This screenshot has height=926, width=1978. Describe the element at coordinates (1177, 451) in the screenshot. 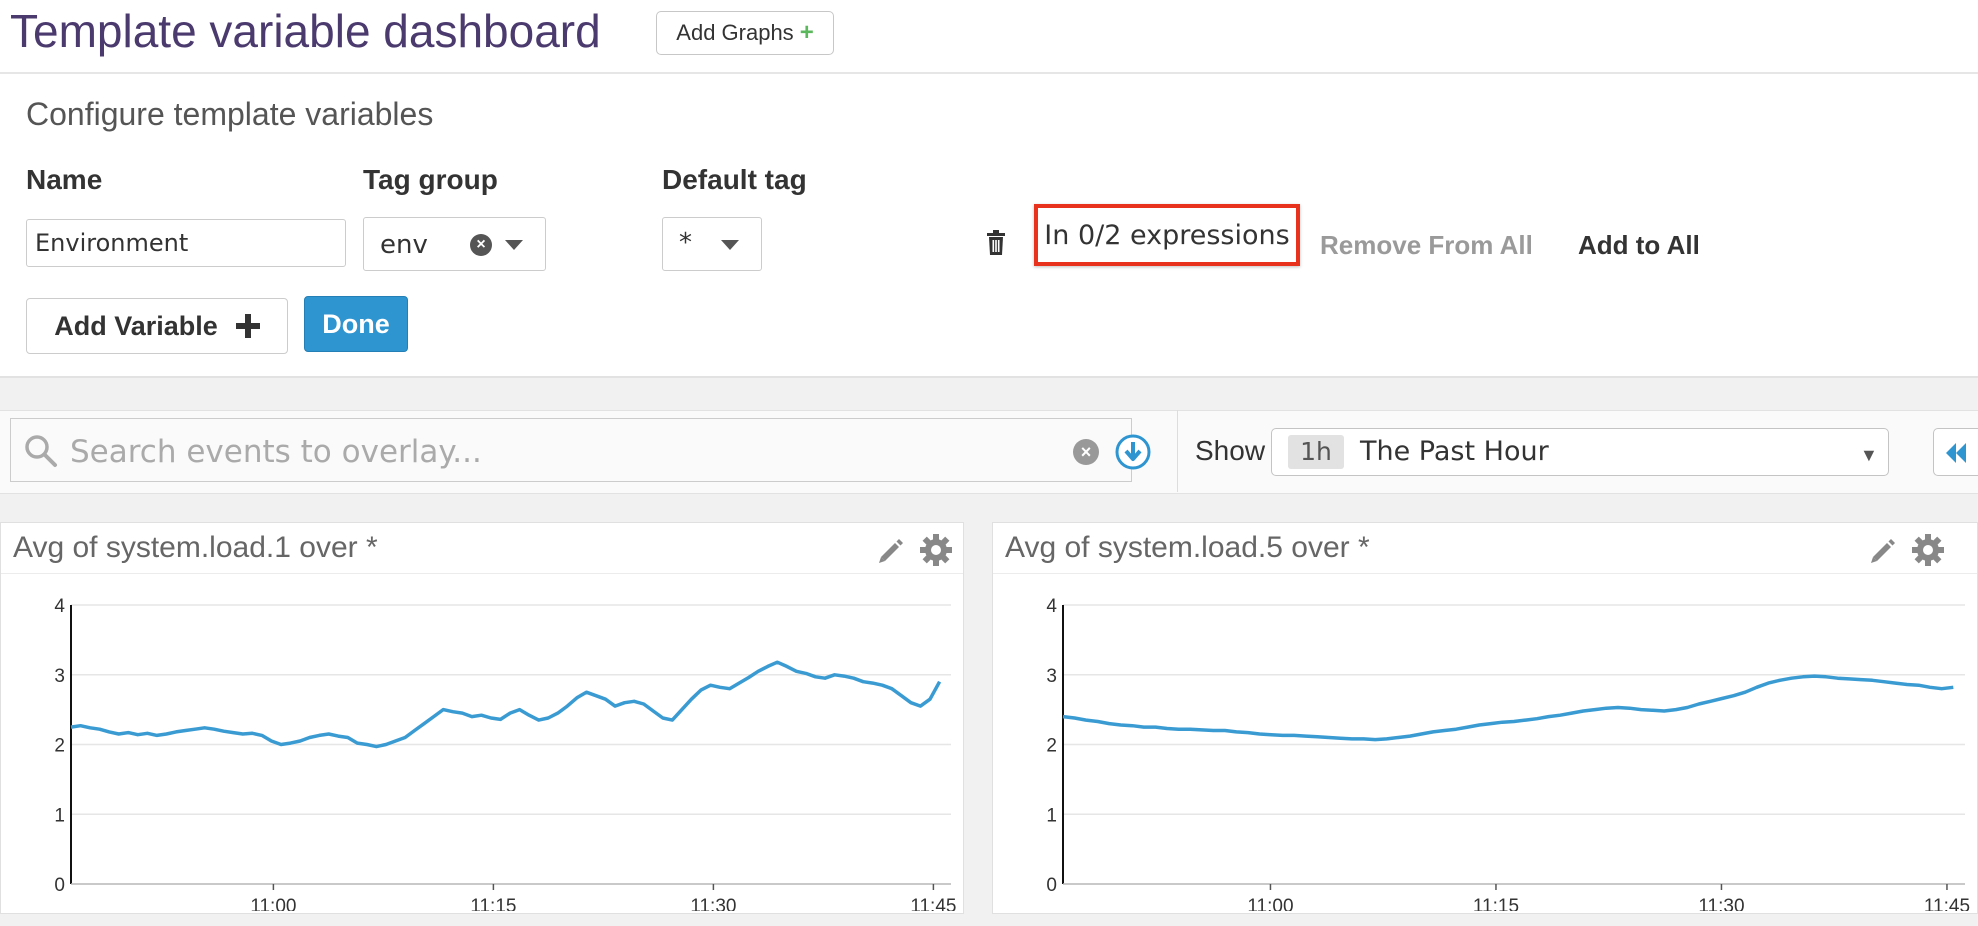

I see `toolbar-separator` at that location.